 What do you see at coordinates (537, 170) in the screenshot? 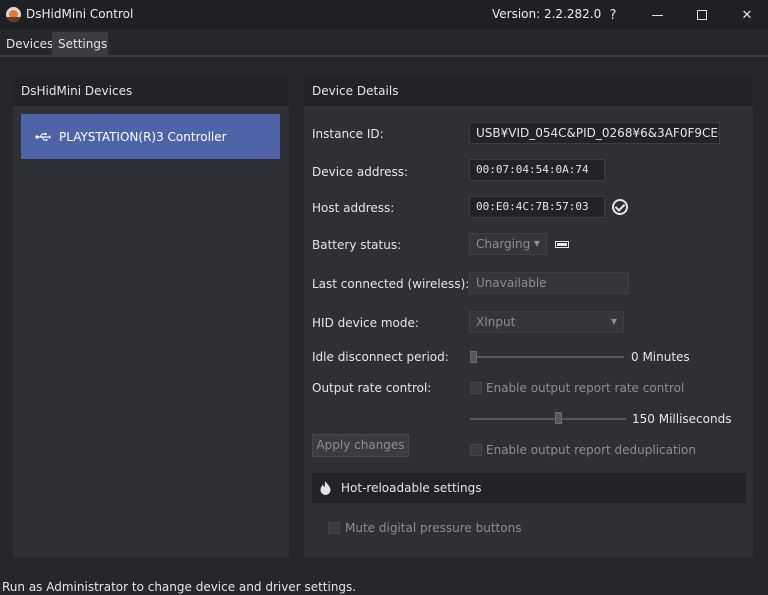
I see `device-address-field: 00:07:04:54:0A:74` at bounding box center [537, 170].